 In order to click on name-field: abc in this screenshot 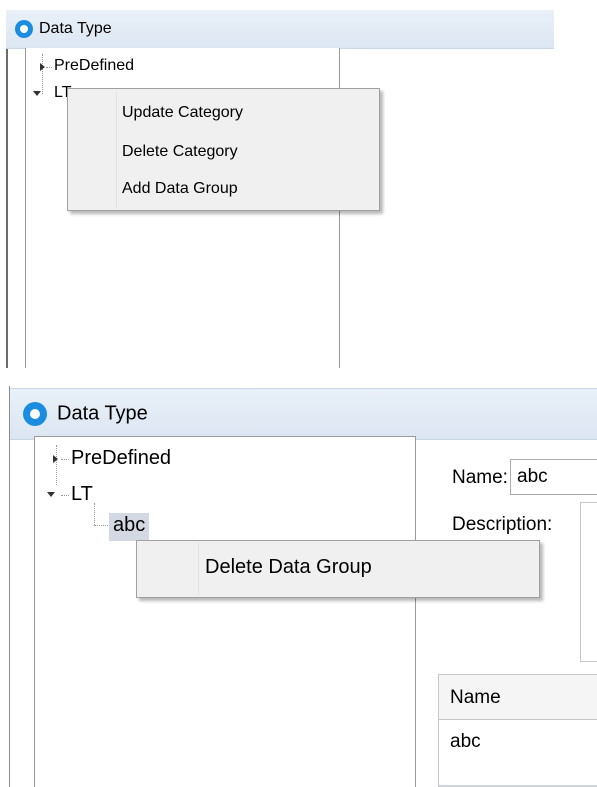, I will do `click(553, 477)`.